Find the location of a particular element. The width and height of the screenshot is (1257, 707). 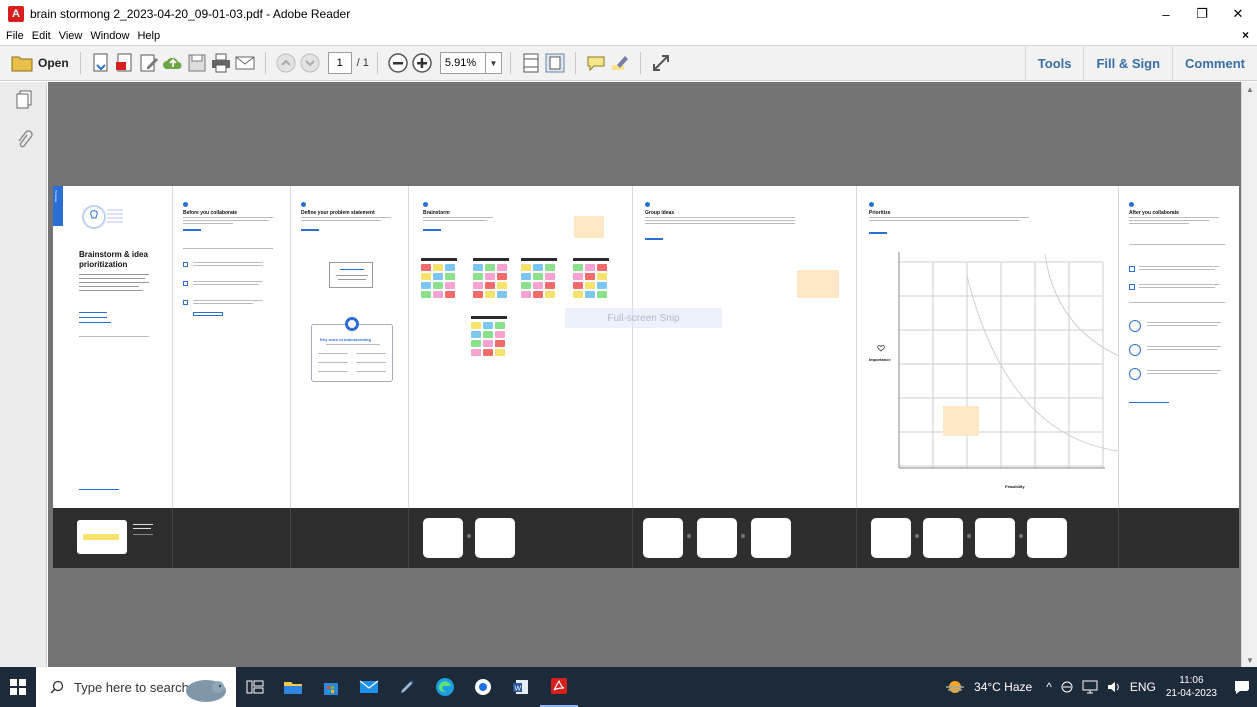

print-icon is located at coordinates (221, 63).